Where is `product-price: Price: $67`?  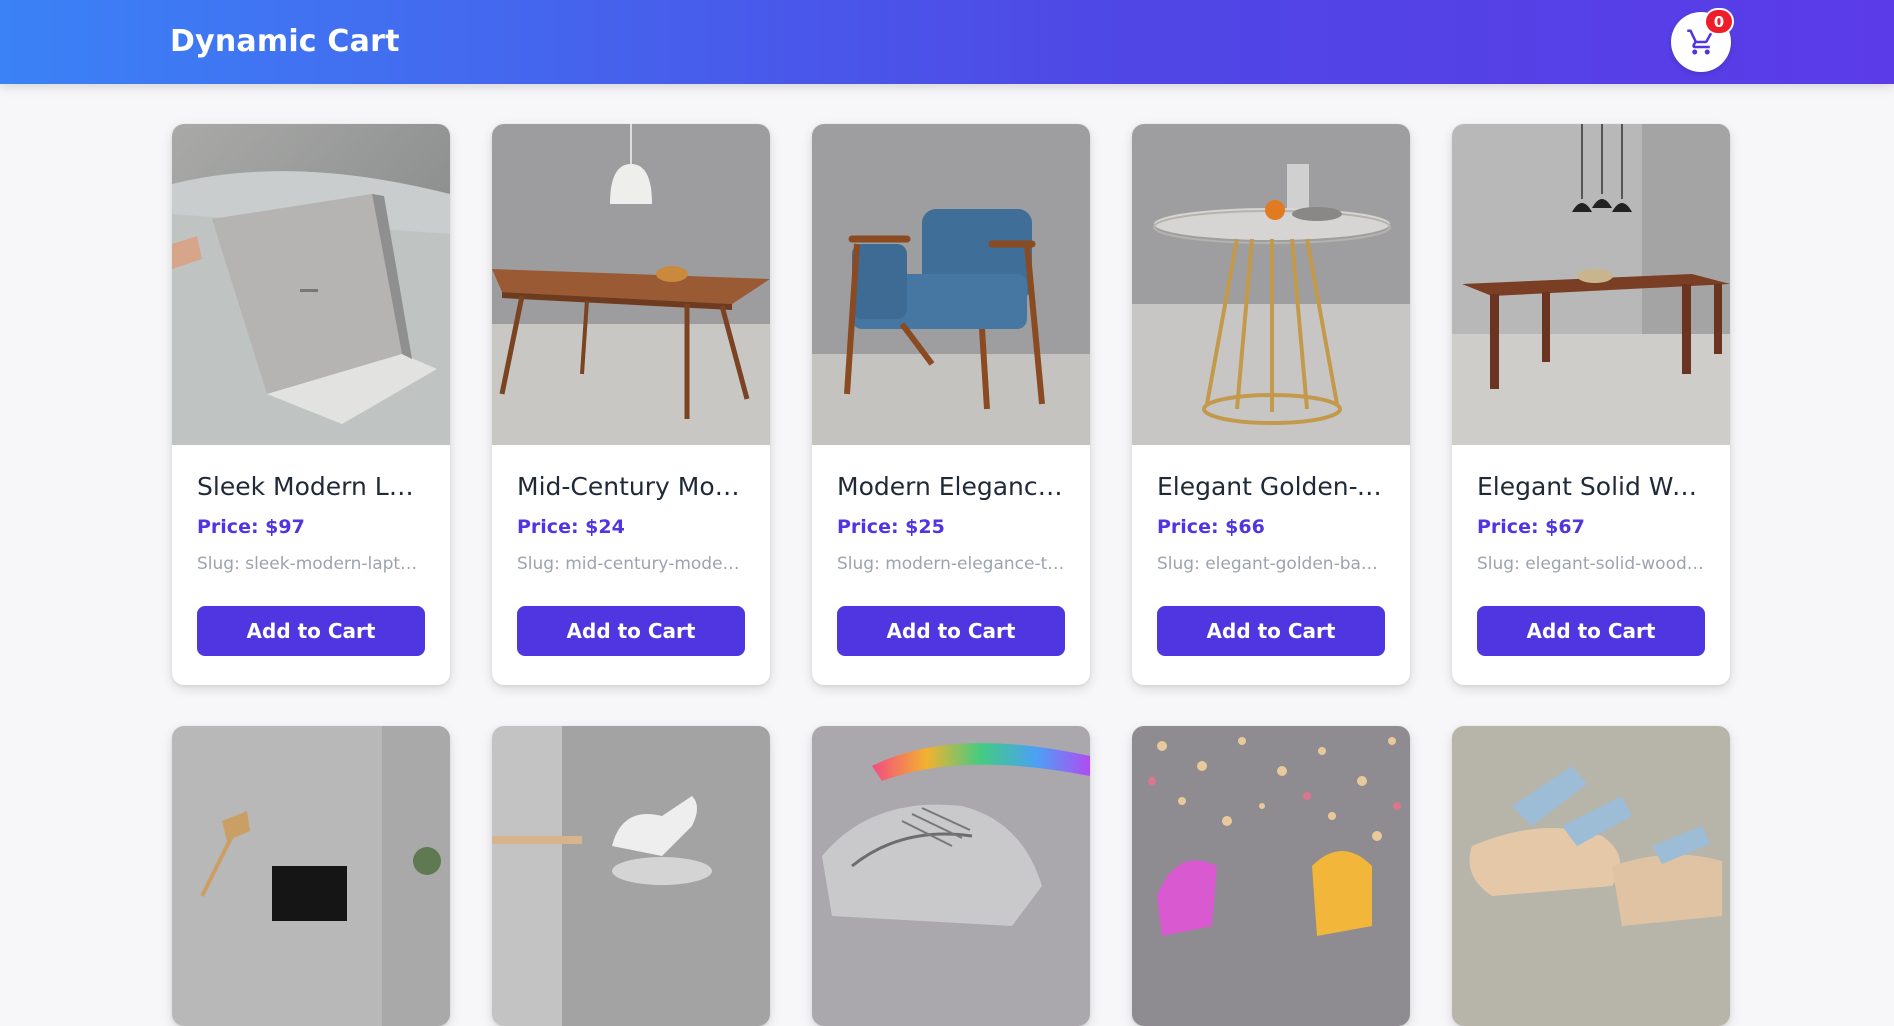 product-price: Price: $67 is located at coordinates (1531, 527).